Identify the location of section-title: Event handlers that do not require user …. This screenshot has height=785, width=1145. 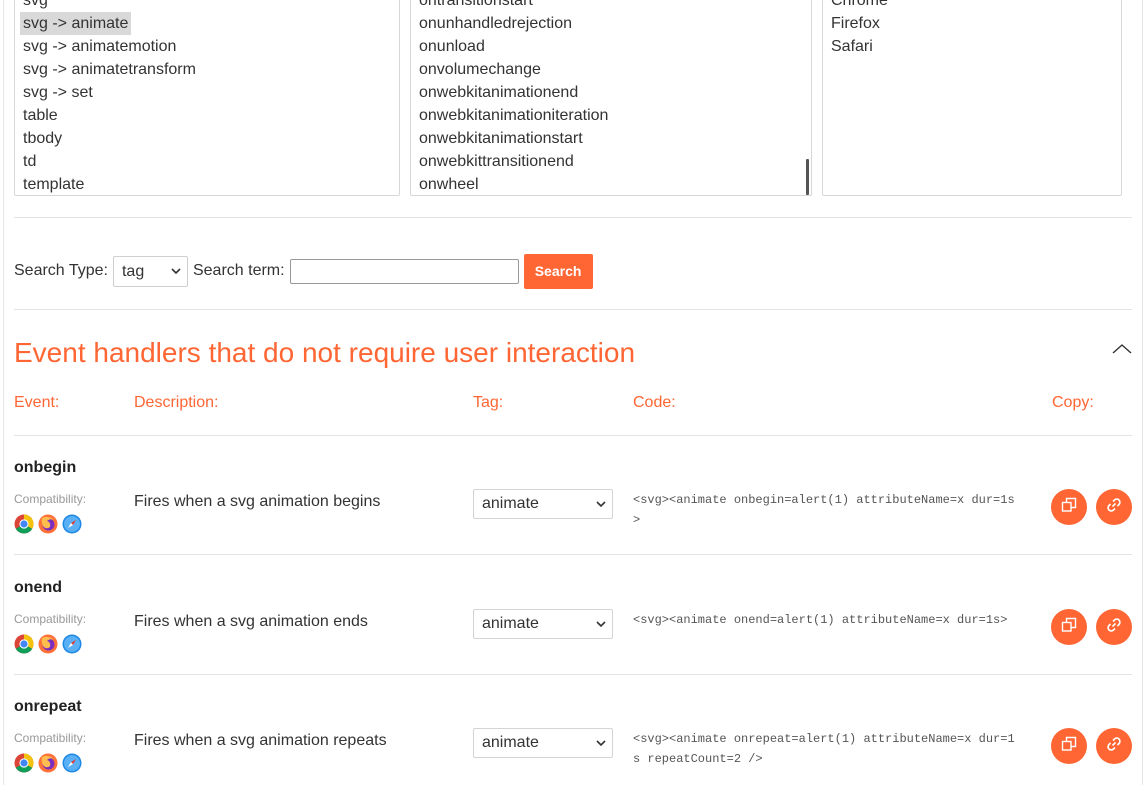
(325, 352).